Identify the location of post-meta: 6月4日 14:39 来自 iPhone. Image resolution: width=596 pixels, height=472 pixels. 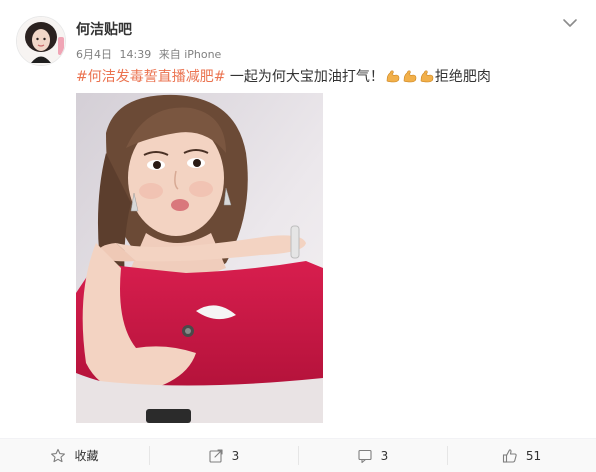
(150, 54).